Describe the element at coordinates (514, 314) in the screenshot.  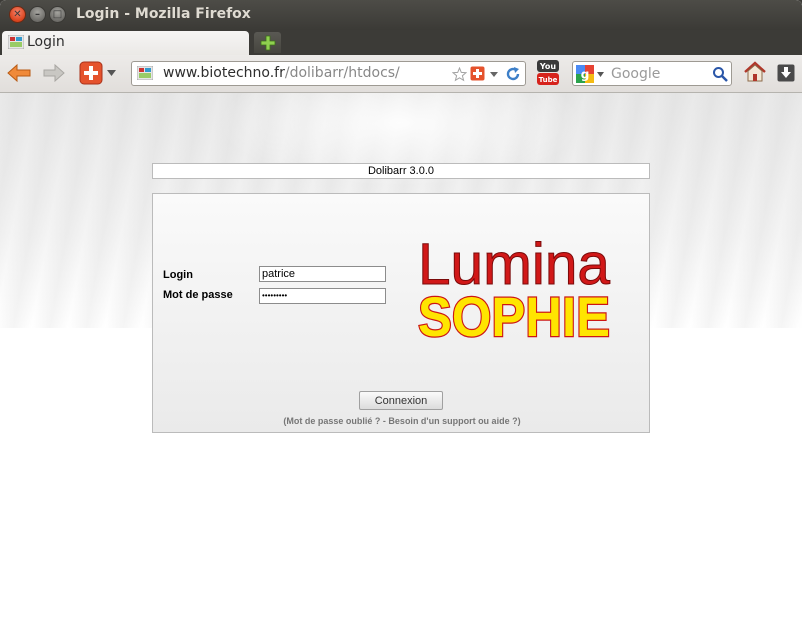
I see `logo-line-2: SOPHIE` at that location.